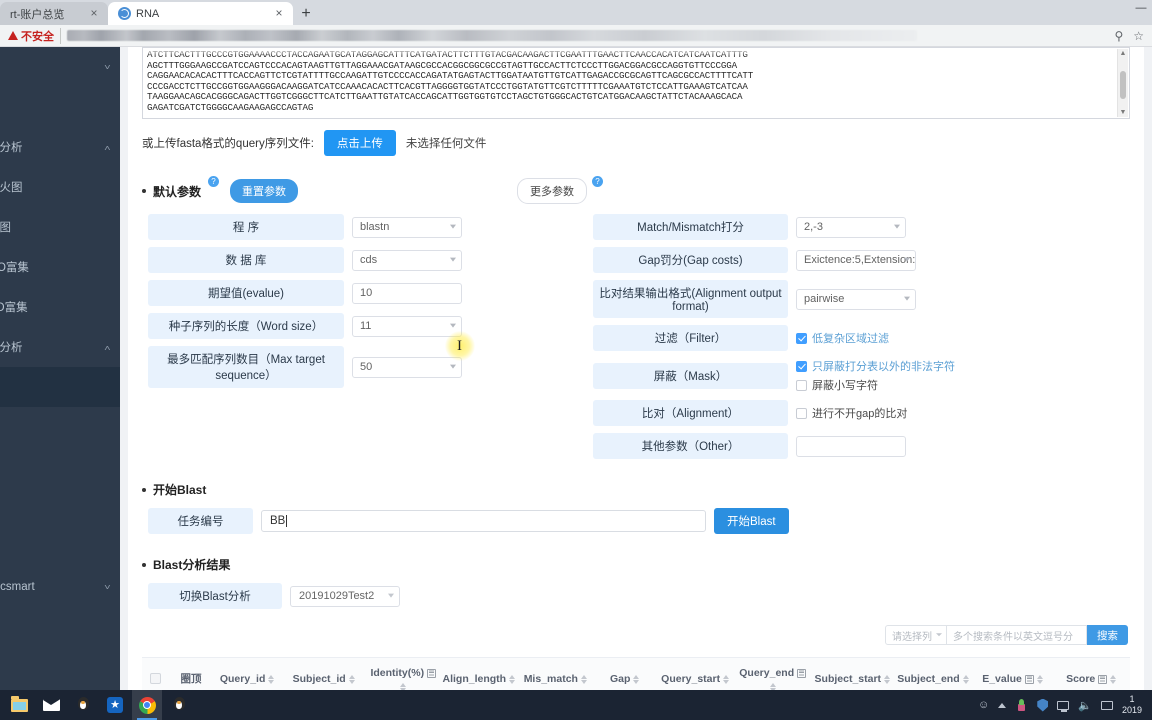  What do you see at coordinates (60, 147) in the screenshot?
I see `sidebar-item-2: 现分析 ˅` at bounding box center [60, 147].